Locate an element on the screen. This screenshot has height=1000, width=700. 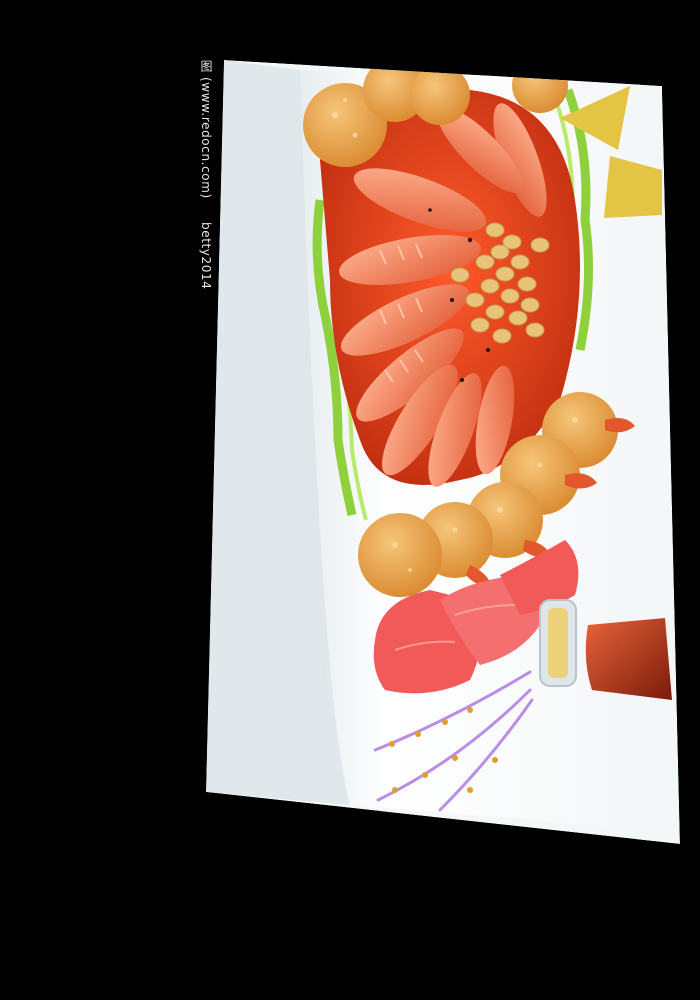
watermark-url: (www.redocn.com) is located at coordinates (206, 138).